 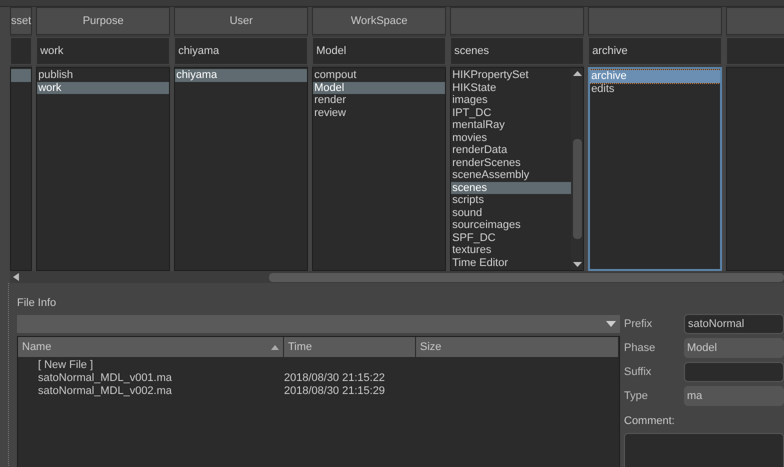 What do you see at coordinates (704, 450) in the screenshot?
I see `comment-field` at bounding box center [704, 450].